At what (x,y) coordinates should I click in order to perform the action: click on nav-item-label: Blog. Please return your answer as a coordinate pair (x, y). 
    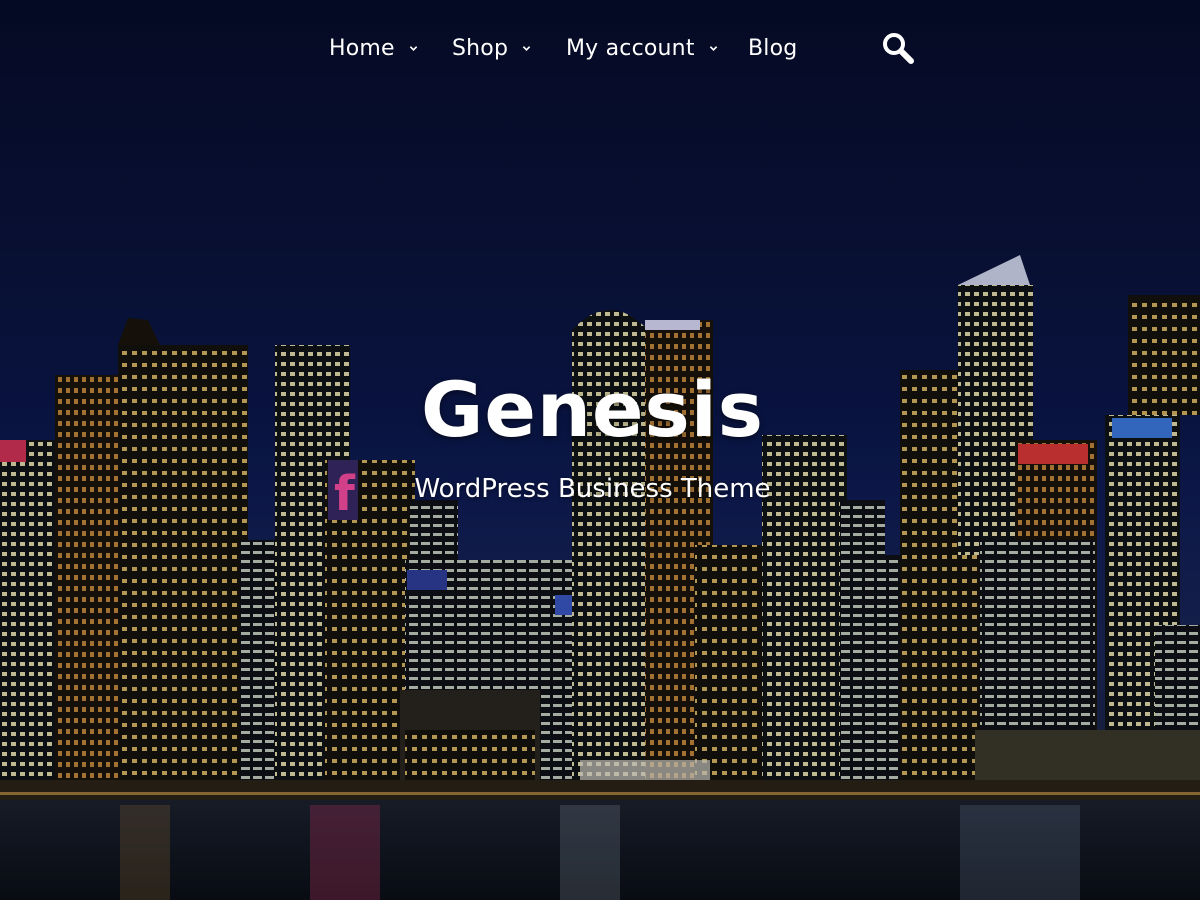
    Looking at the image, I should click on (773, 48).